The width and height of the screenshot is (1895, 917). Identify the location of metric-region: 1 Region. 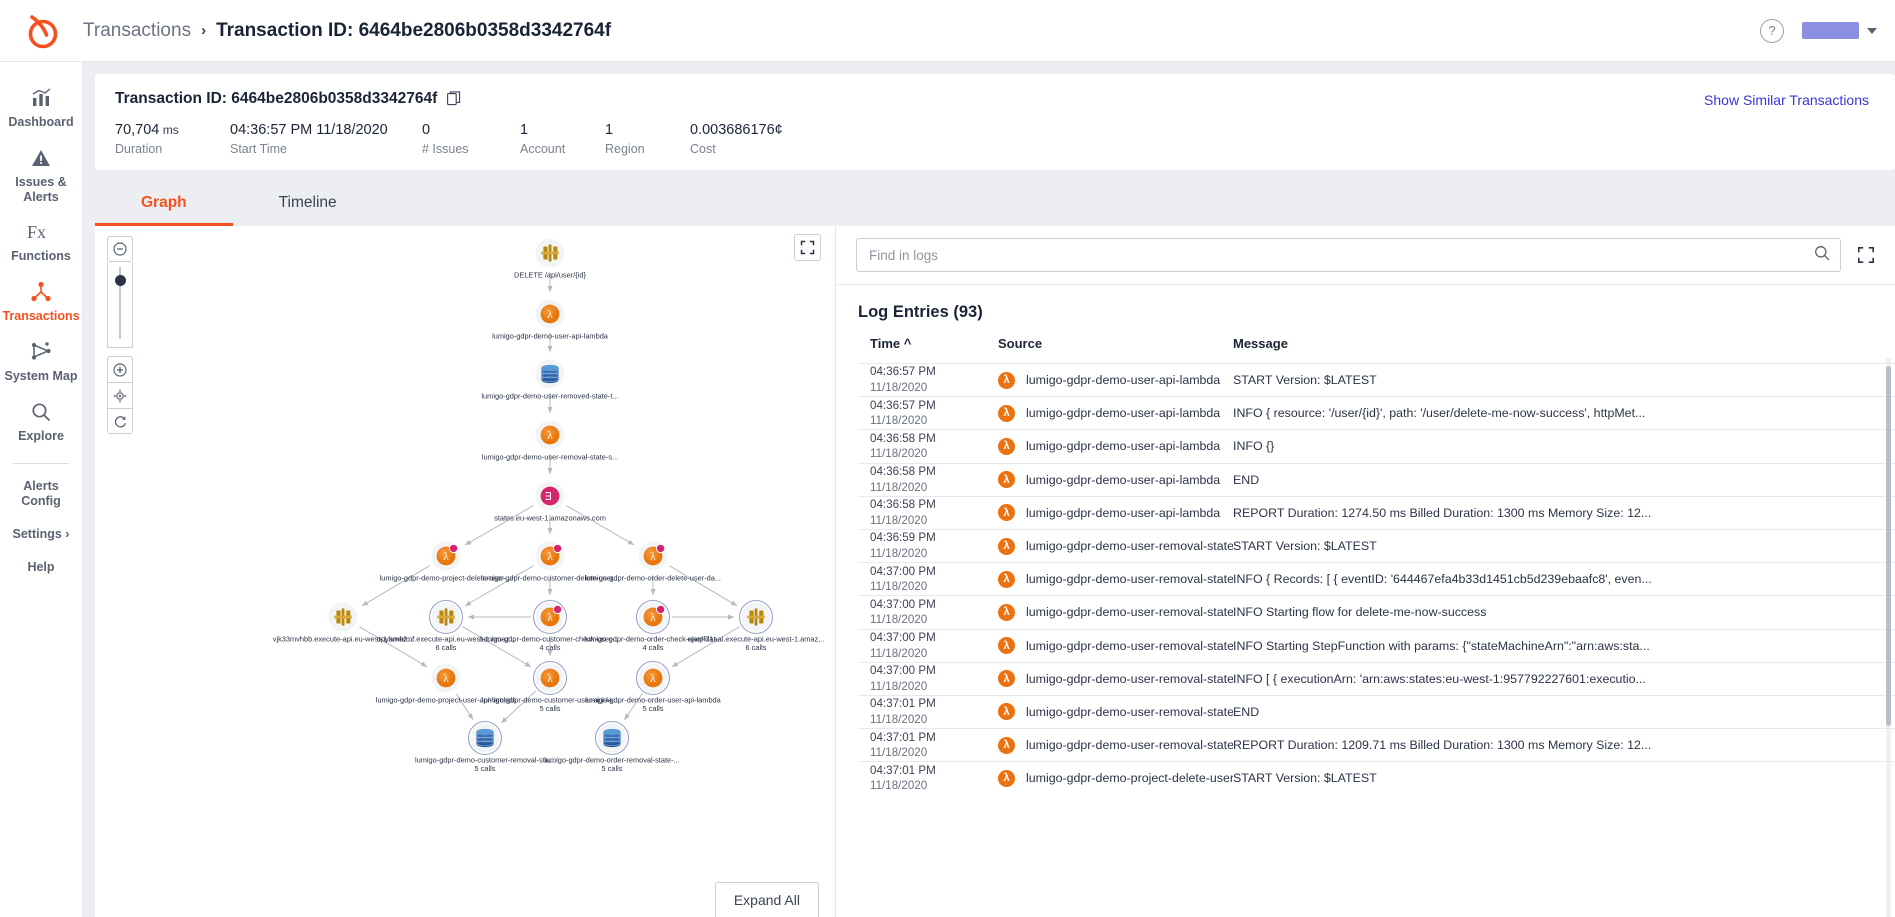
(647, 139).